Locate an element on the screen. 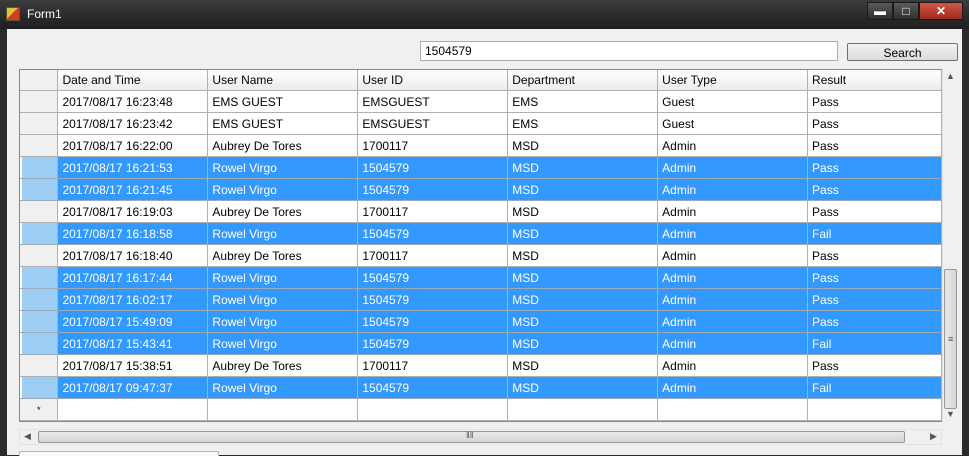  column-header-date-time: Date and Time is located at coordinates (133, 80).